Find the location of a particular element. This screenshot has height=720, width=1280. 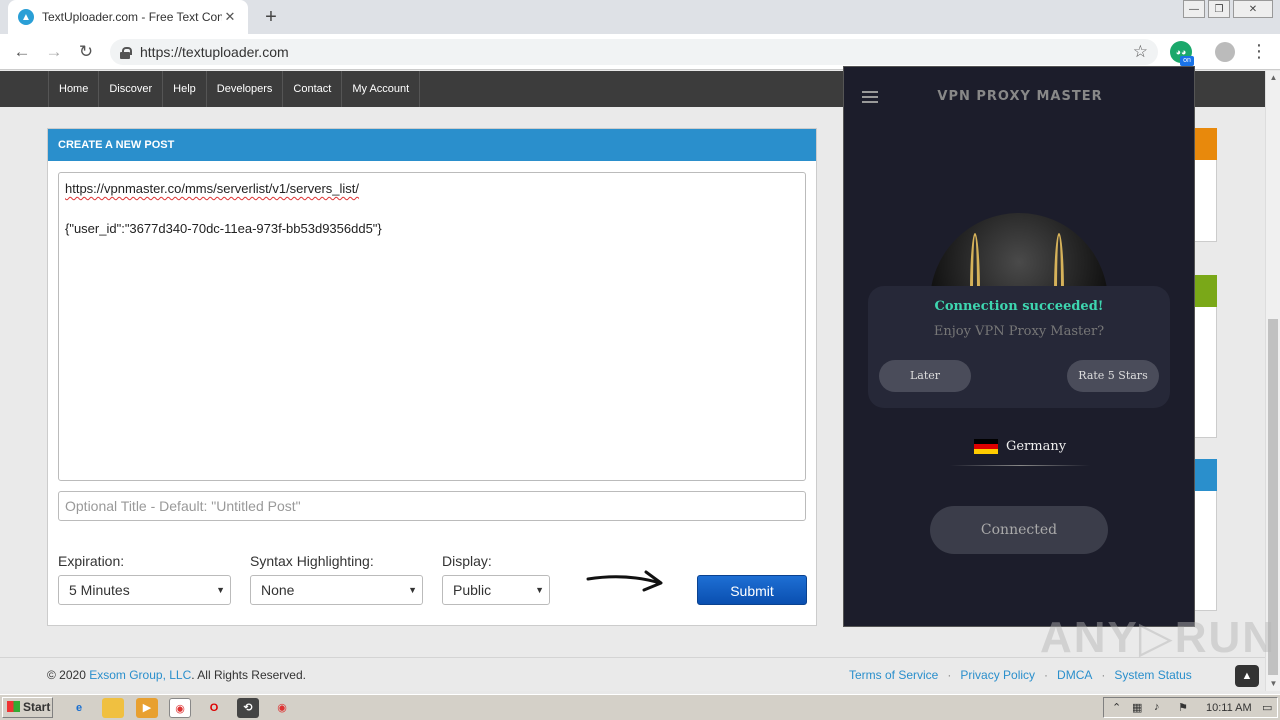

taskbar-clock: 10:11 AM is located at coordinates (1229, 708).